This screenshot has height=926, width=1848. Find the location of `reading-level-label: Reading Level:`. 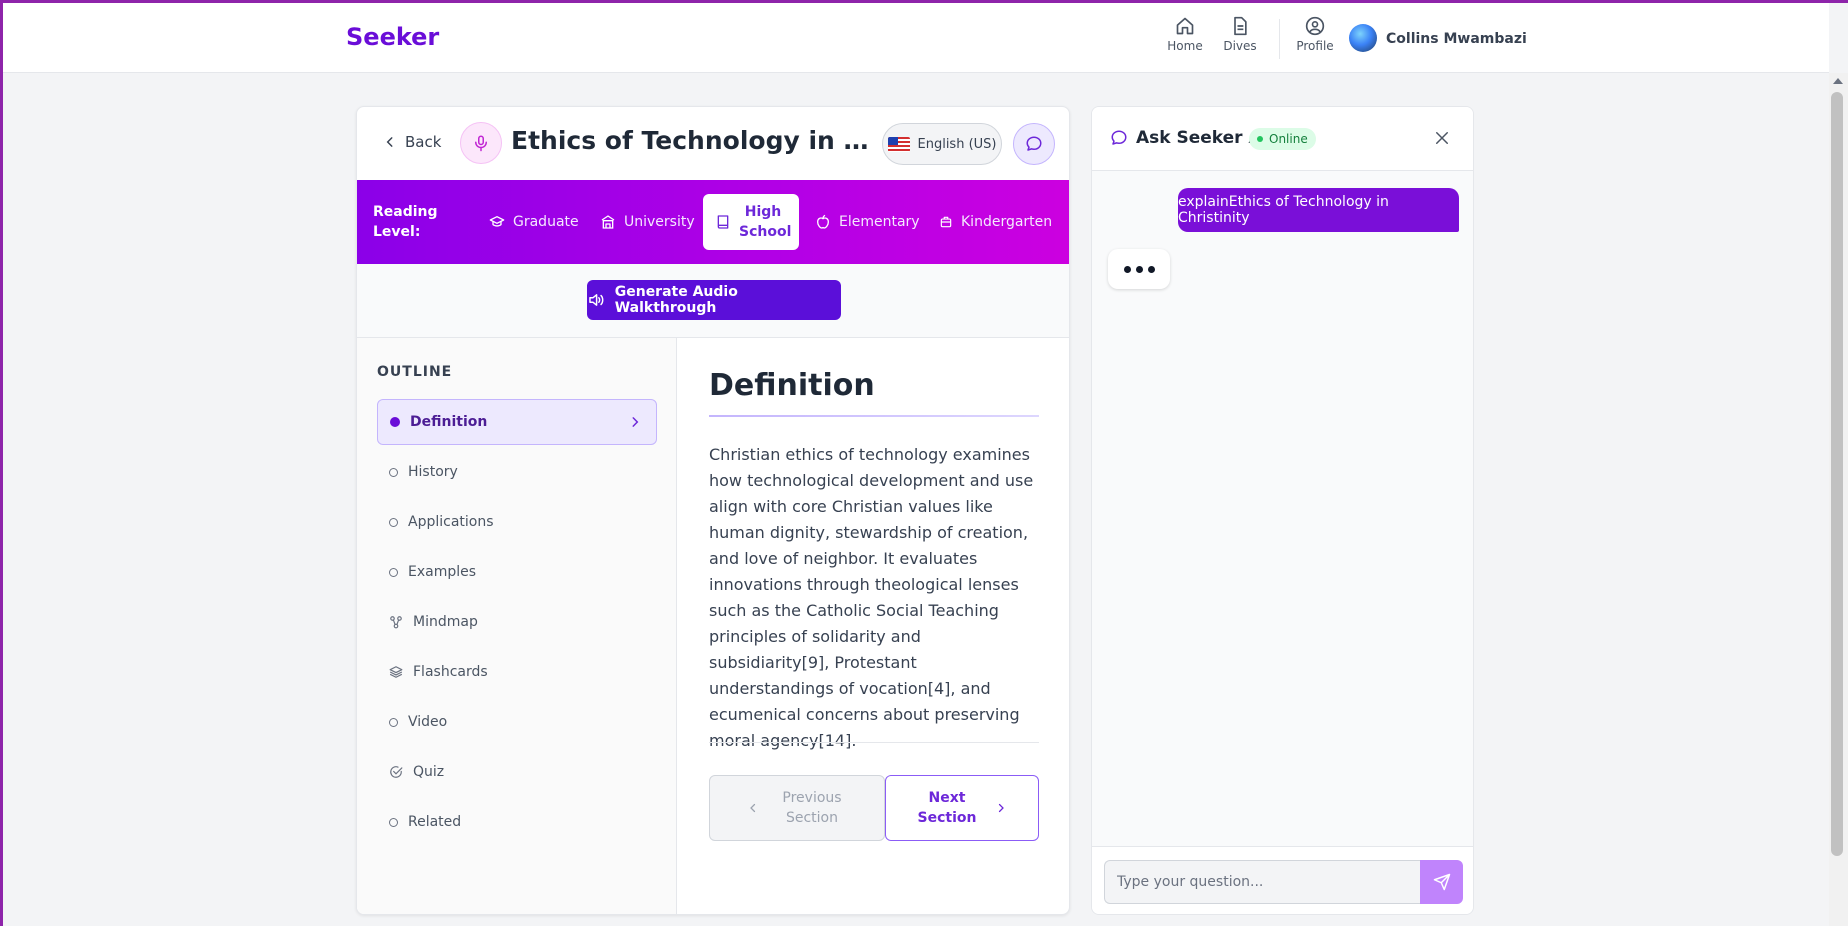

reading-level-label: Reading Level: is located at coordinates (405, 222).